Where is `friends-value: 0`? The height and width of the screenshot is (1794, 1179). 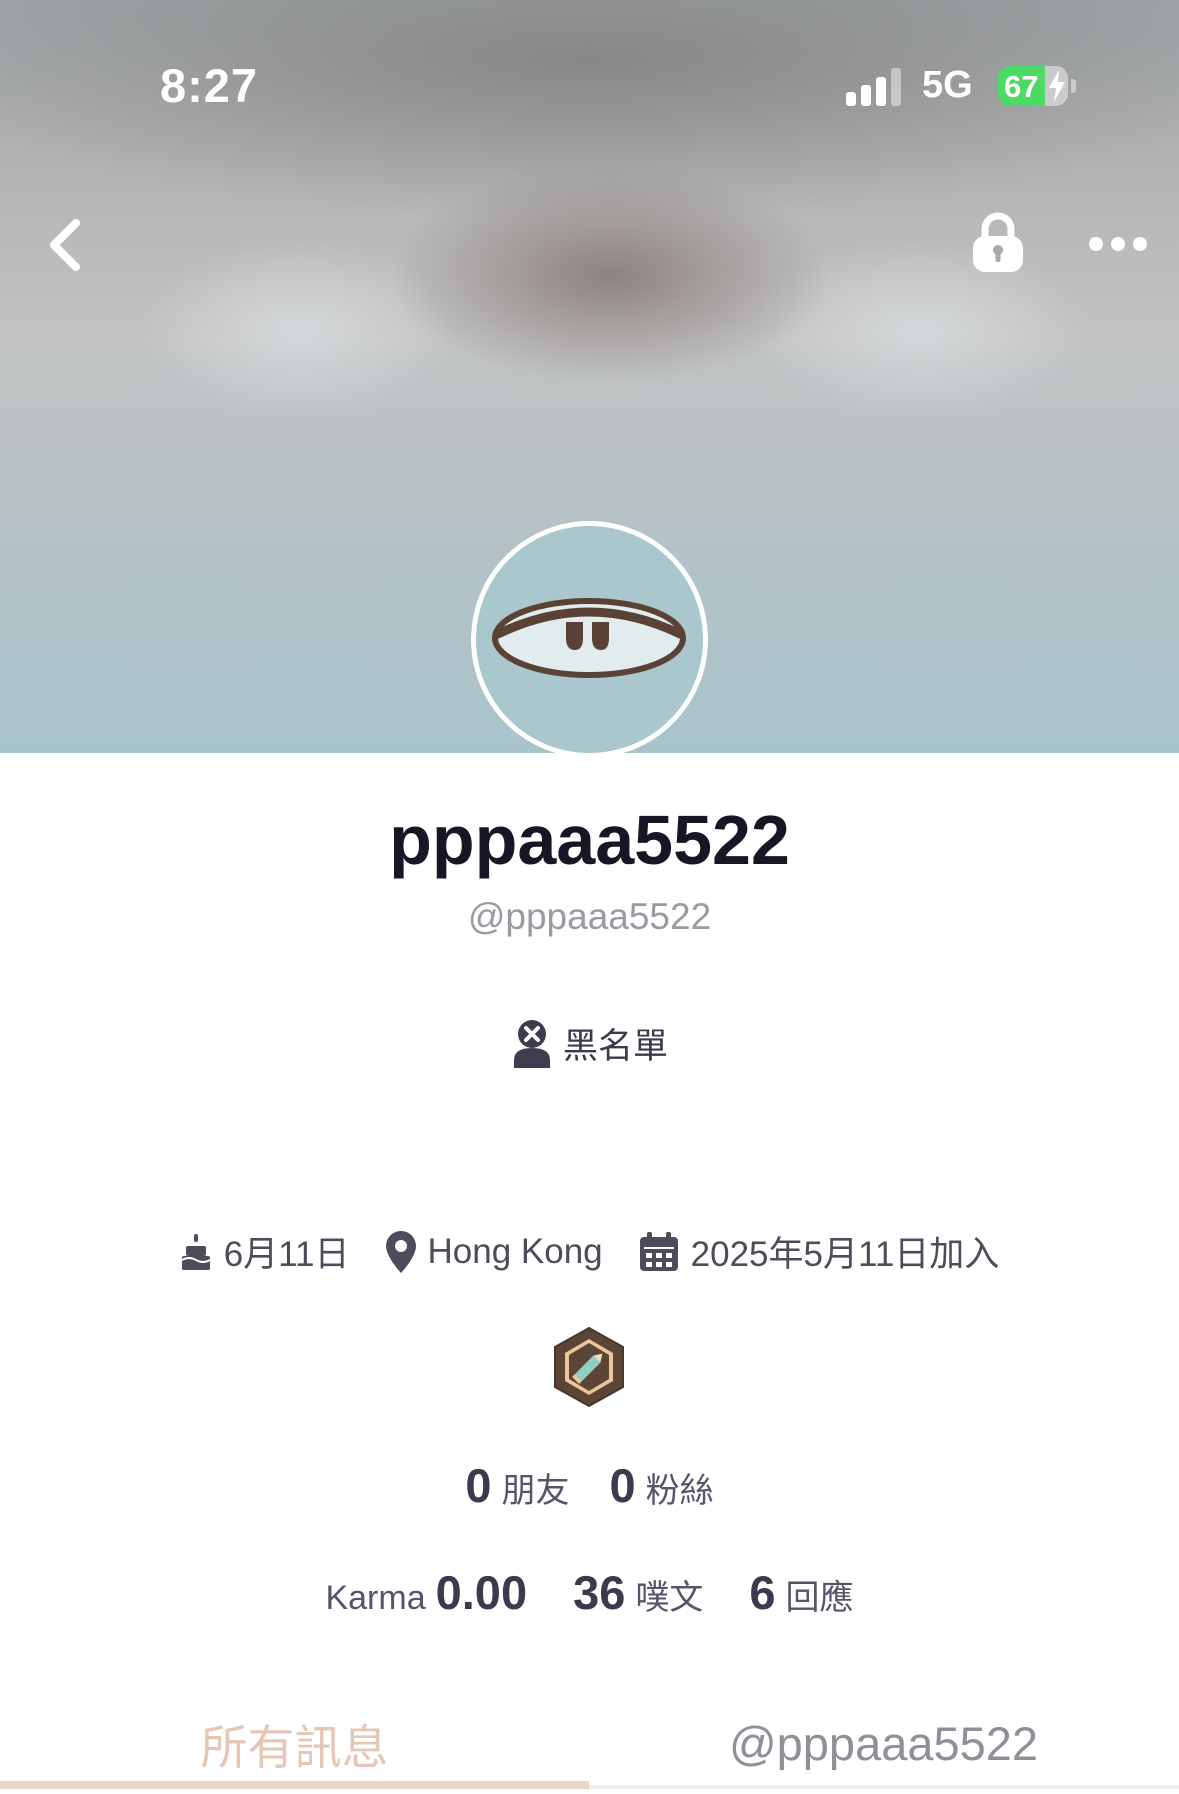
friends-value: 0 is located at coordinates (478, 1485).